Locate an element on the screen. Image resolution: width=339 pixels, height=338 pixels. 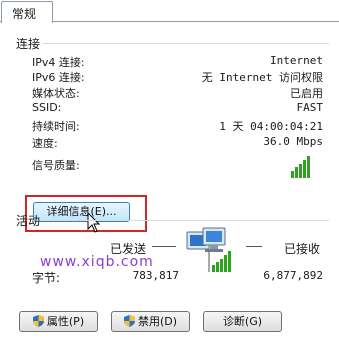
disable-button-label: 禁用(D) is located at coordinates (157, 321).